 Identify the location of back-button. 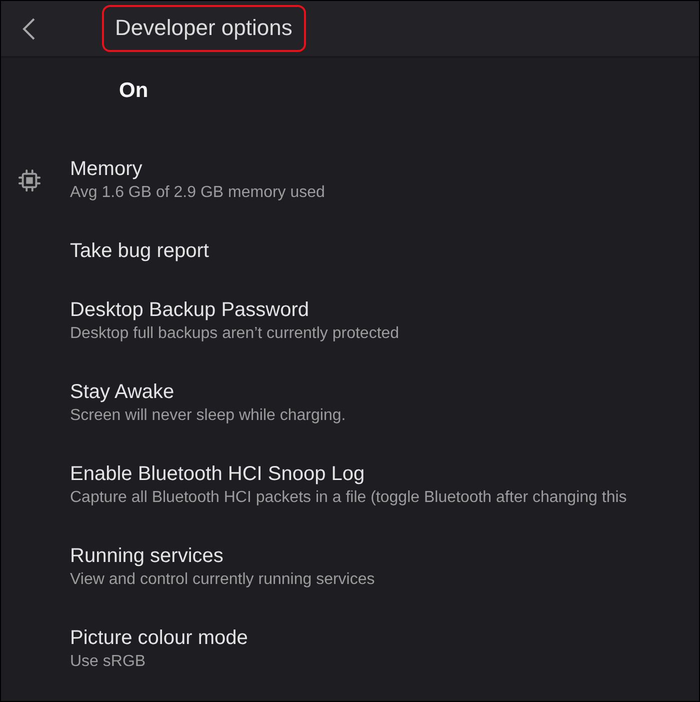
(29, 28).